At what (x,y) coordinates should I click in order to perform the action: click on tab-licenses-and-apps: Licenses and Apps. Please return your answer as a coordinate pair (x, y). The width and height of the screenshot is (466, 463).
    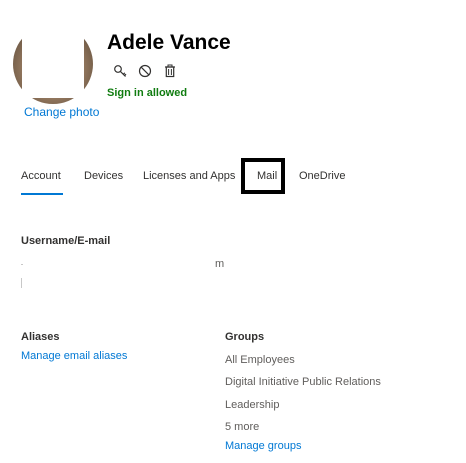
    Looking at the image, I should click on (189, 176).